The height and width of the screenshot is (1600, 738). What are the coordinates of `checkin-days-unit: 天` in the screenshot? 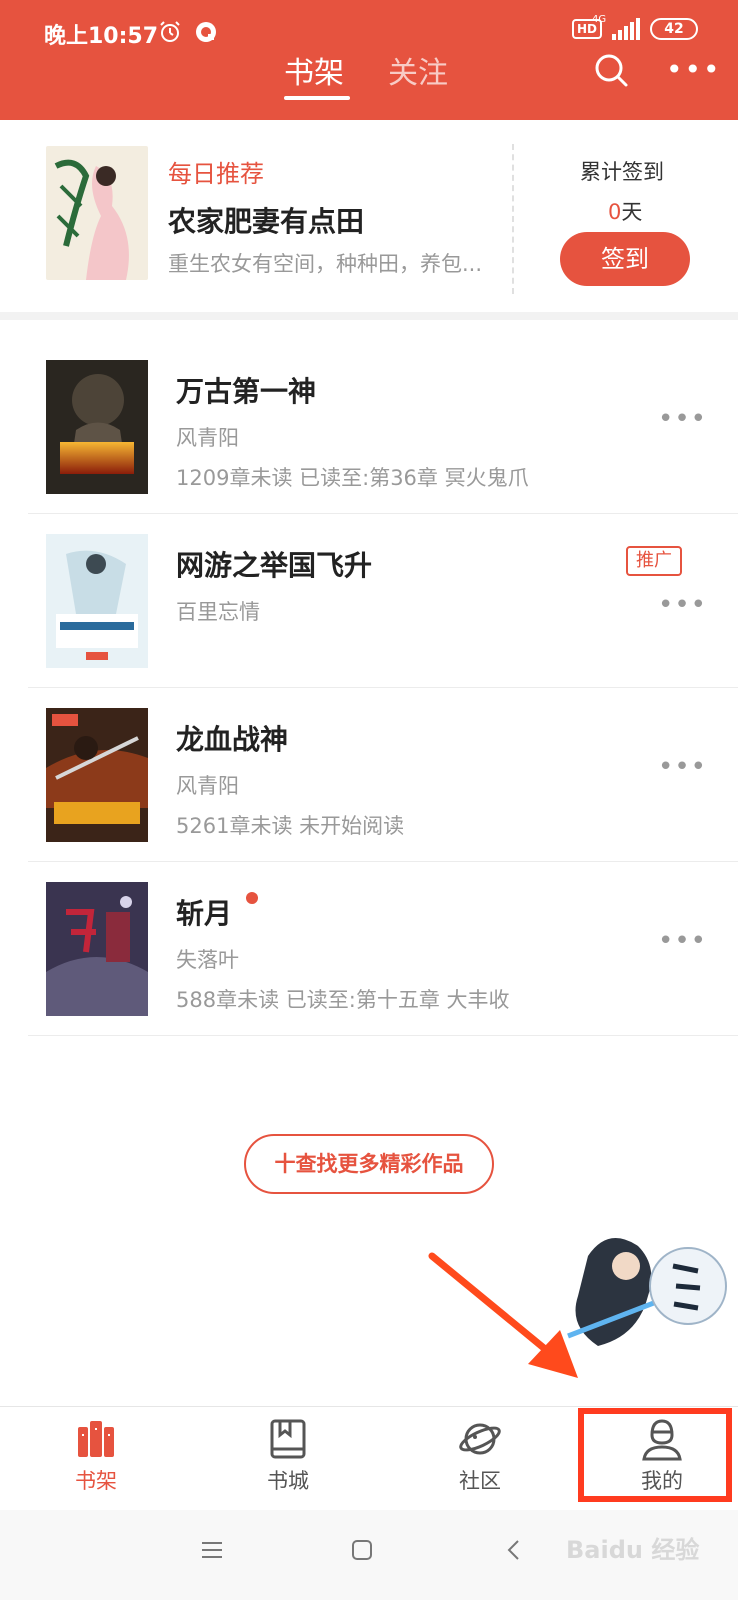 It's located at (632, 212).